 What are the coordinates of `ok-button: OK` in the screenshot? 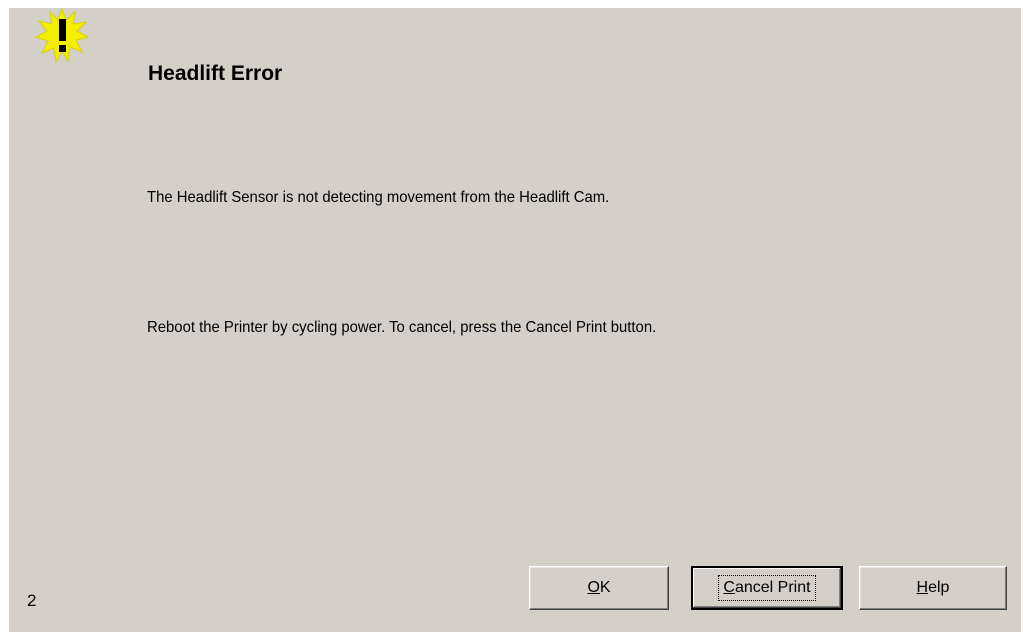 It's located at (599, 588).